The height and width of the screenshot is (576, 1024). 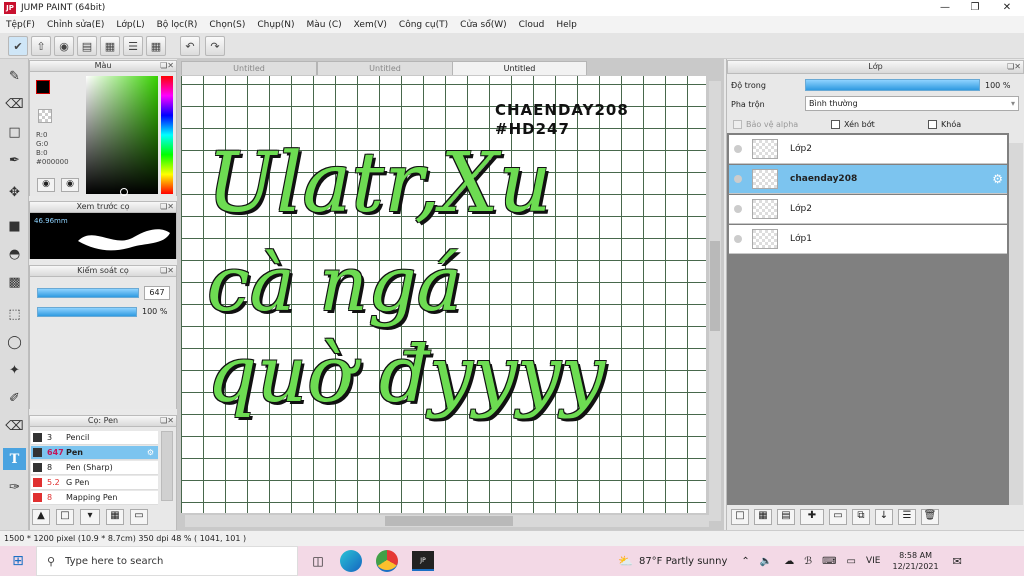 What do you see at coordinates (18, 46) in the screenshot?
I see `check-icon: ✔` at bounding box center [18, 46].